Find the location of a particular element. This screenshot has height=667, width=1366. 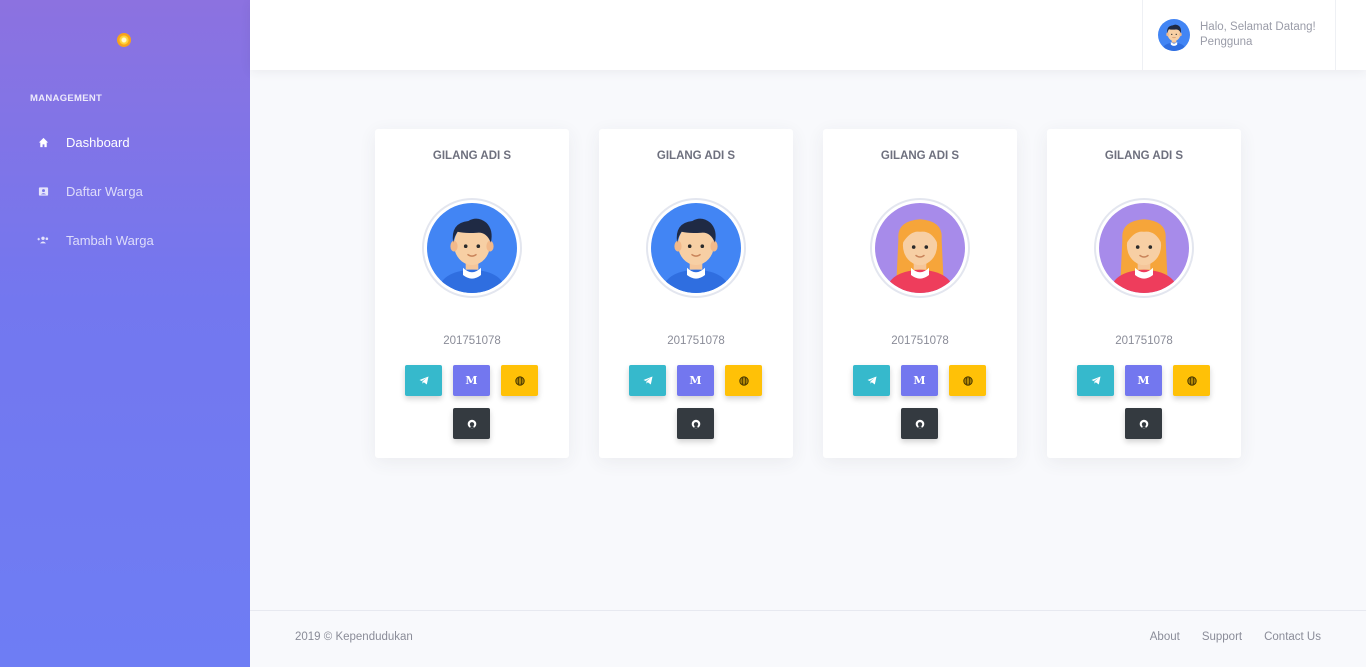

id-card-icon is located at coordinates (43, 191).